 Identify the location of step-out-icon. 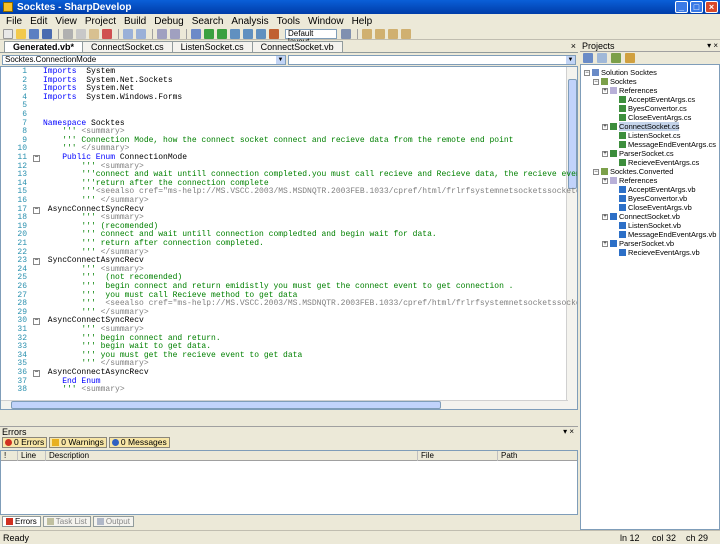
(261, 33).